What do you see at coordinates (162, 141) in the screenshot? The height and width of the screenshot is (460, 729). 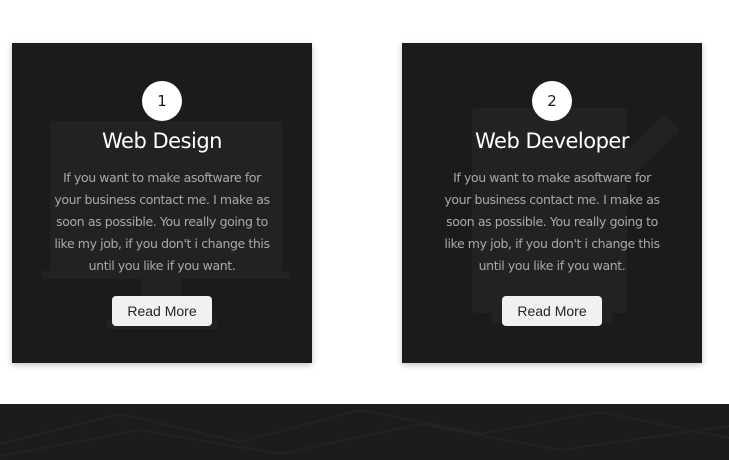 I see `card-title: Web Design` at bounding box center [162, 141].